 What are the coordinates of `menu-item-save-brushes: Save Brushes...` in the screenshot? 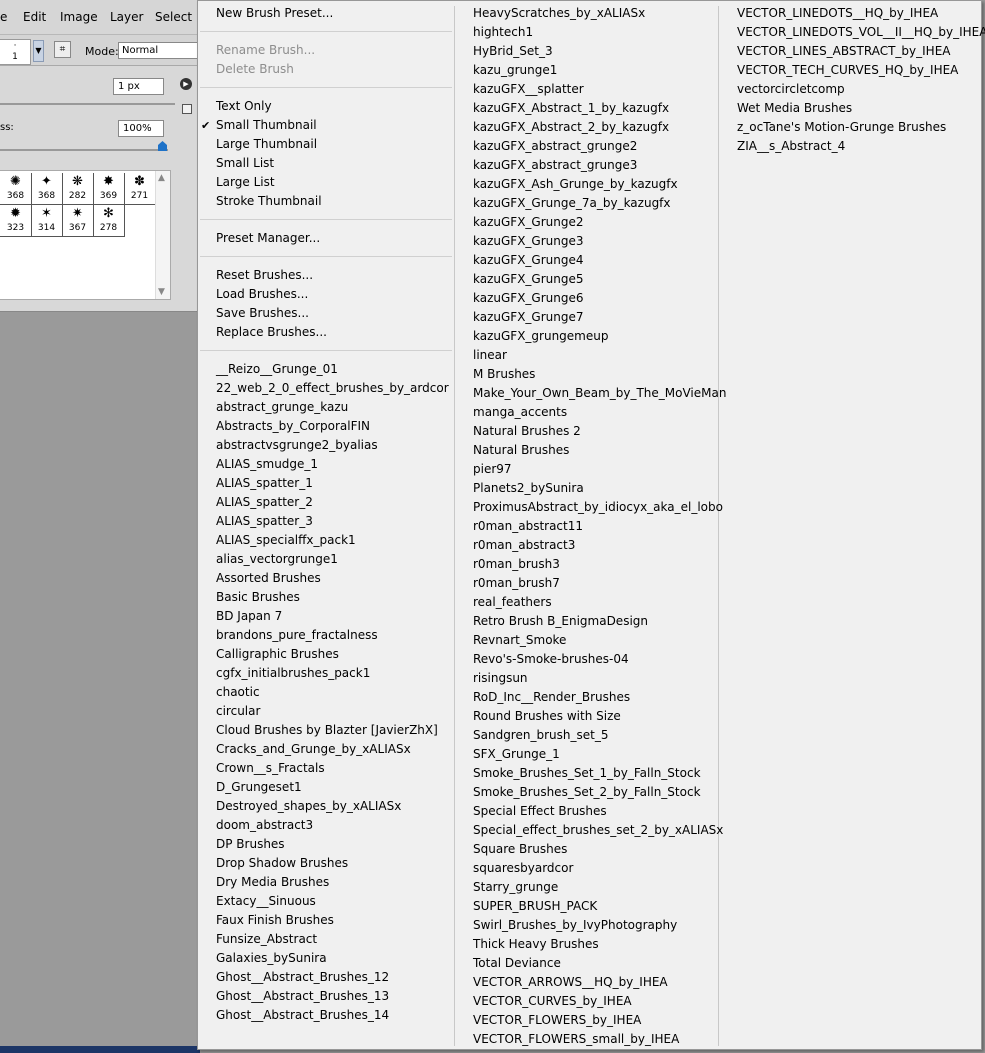 It's located at (326, 313).